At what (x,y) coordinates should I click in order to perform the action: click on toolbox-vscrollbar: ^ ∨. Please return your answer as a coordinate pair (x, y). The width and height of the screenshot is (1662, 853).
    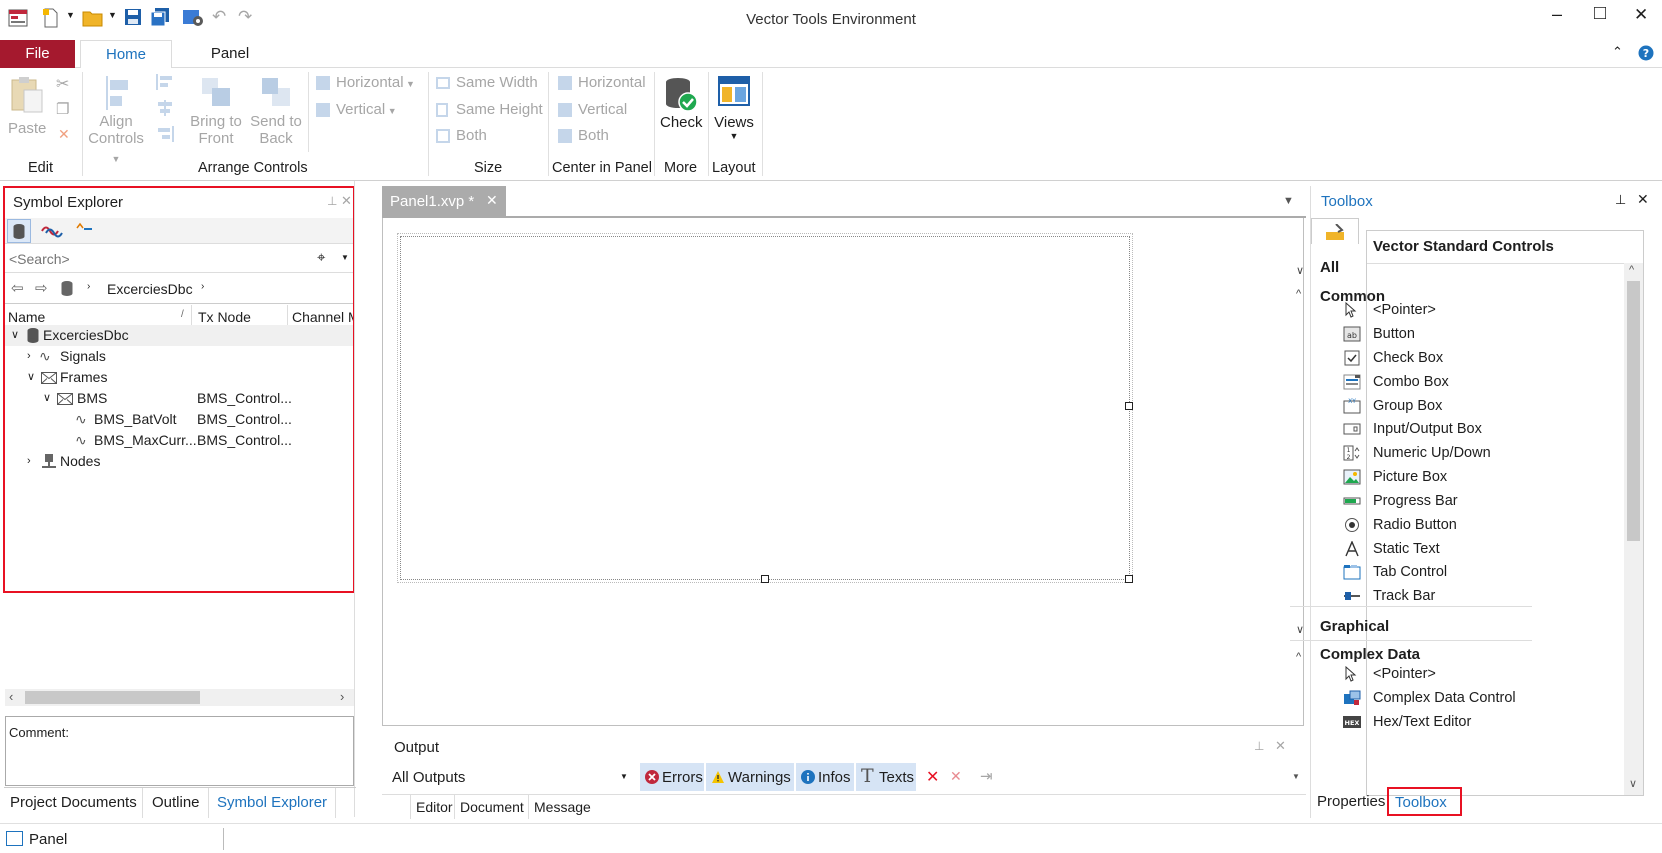
    Looking at the image, I should click on (1633, 529).